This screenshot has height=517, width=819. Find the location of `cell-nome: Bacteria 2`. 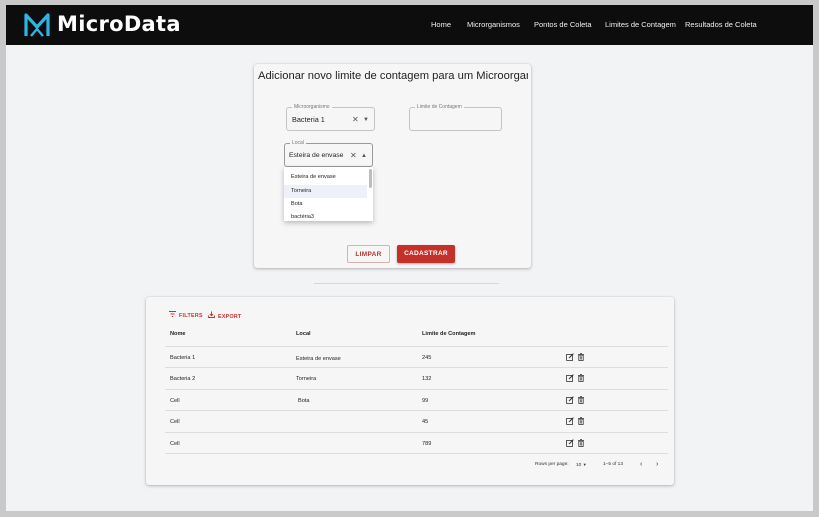

cell-nome: Bacteria 2 is located at coordinates (183, 379).